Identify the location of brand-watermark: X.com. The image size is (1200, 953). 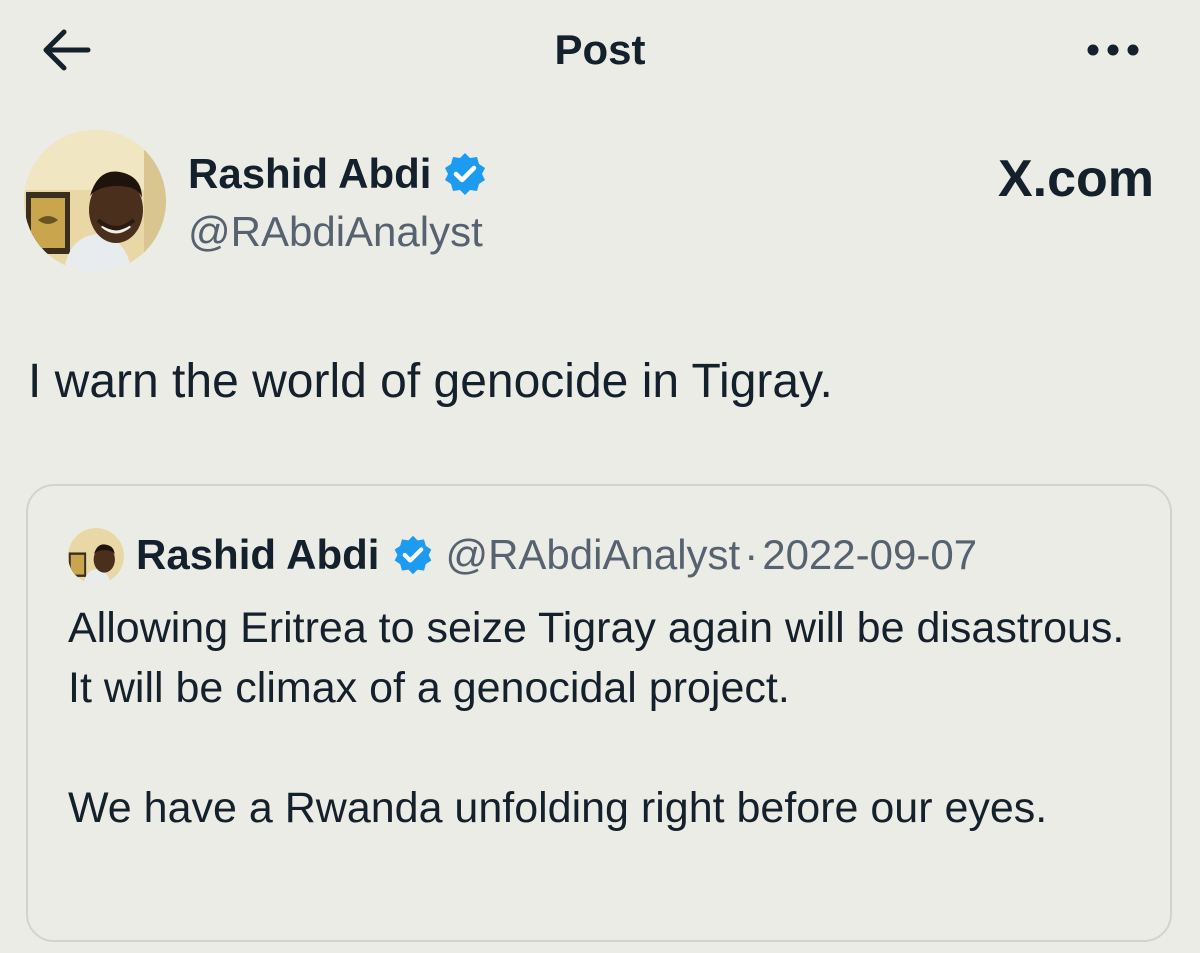
(1076, 179).